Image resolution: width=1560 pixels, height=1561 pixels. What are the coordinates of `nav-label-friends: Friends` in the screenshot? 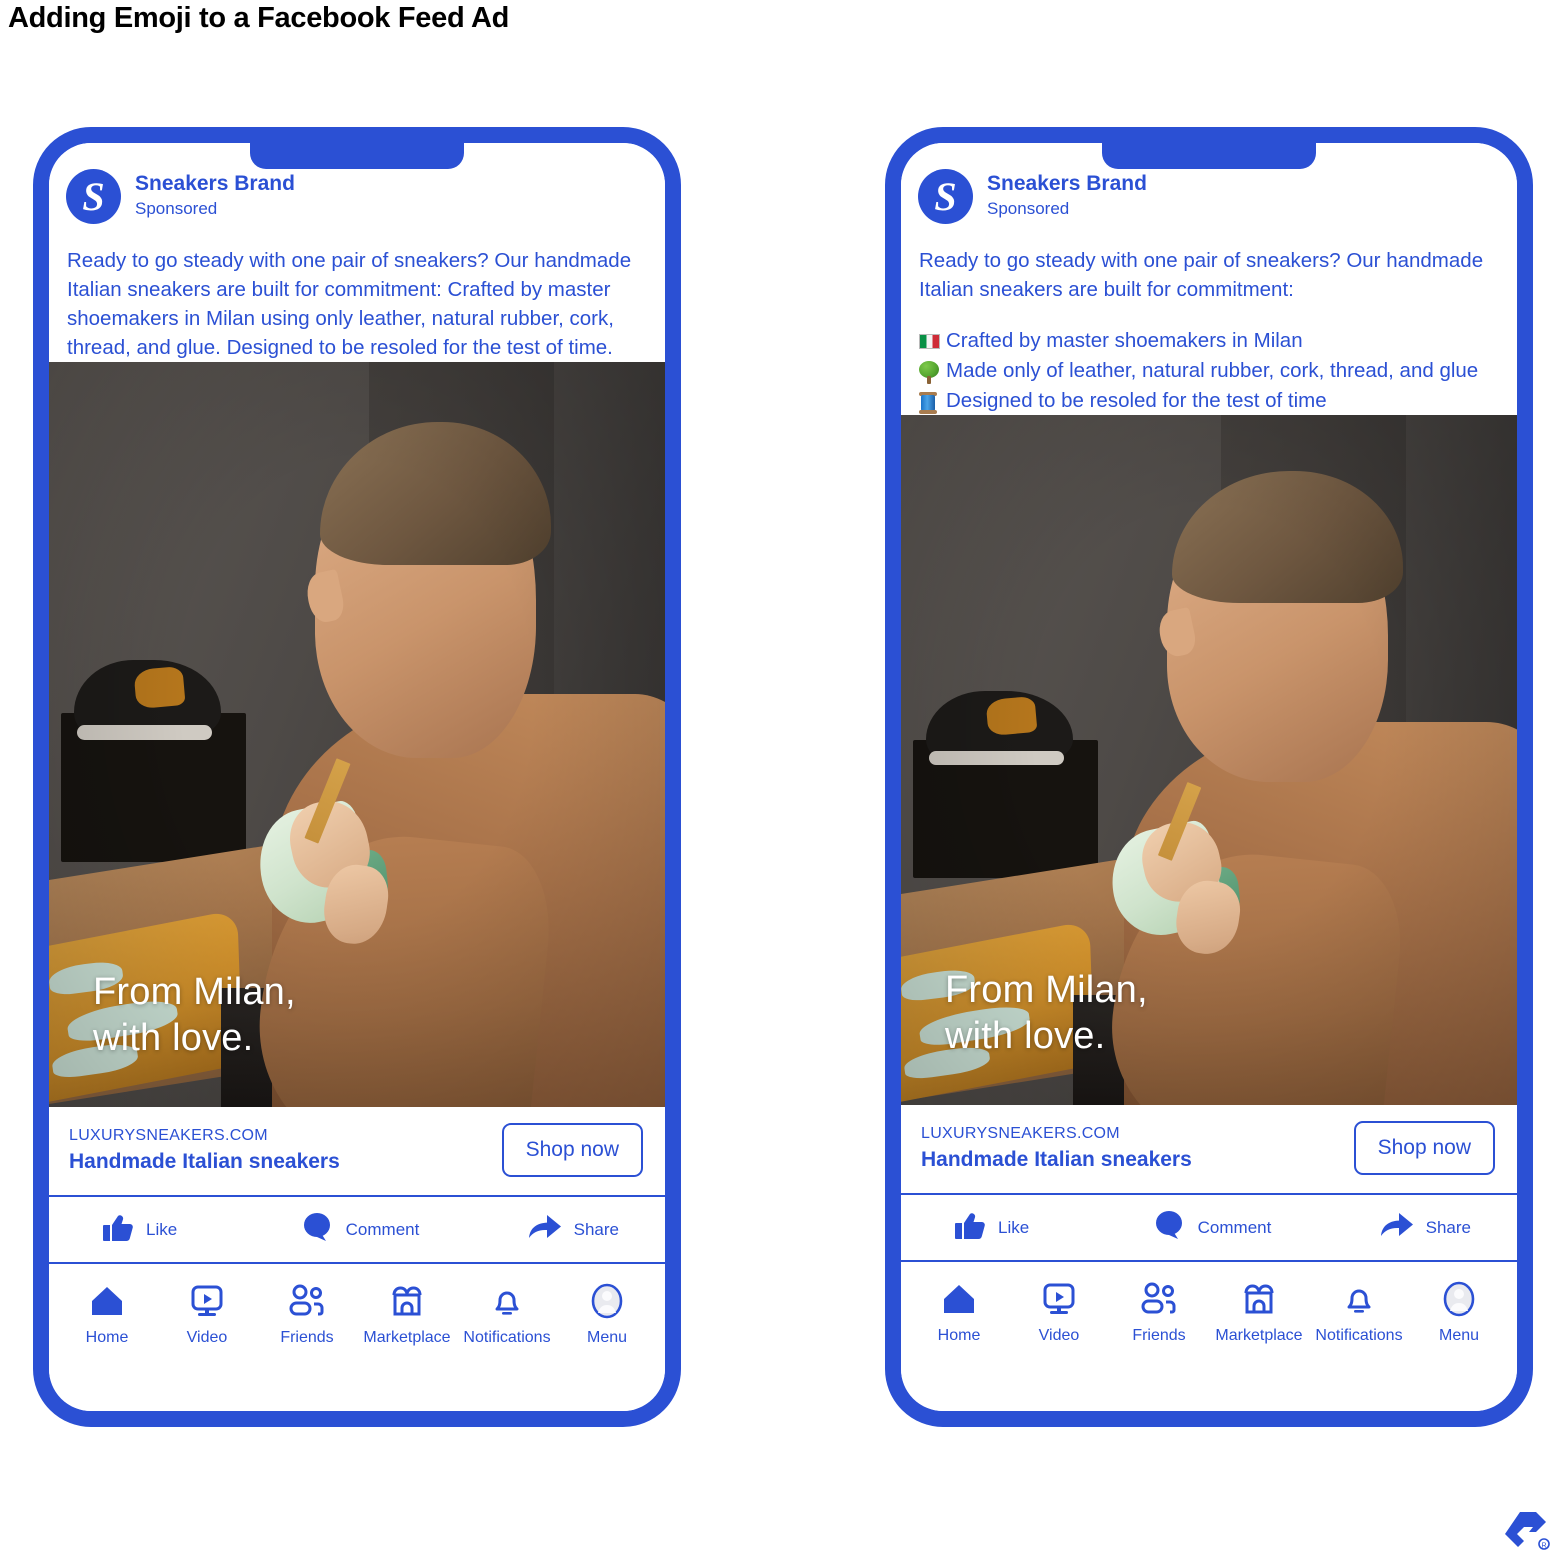 It's located at (1159, 1336).